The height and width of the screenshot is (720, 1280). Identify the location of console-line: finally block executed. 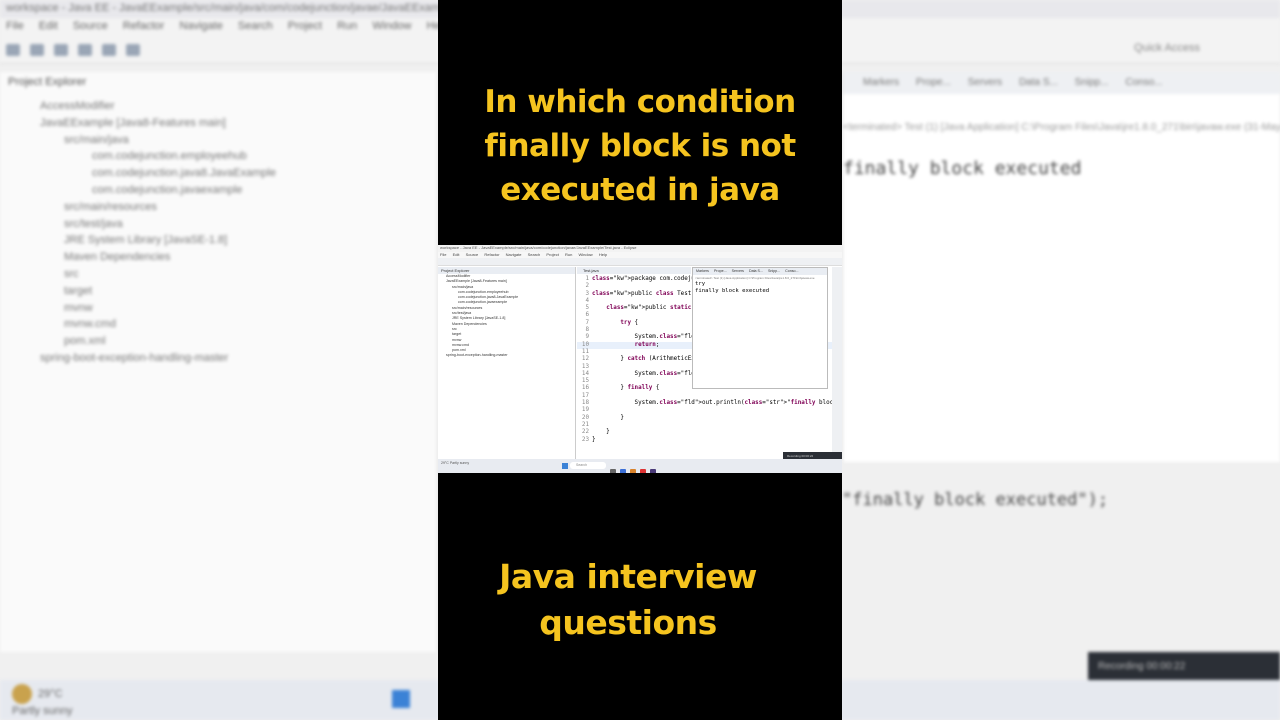
(732, 290).